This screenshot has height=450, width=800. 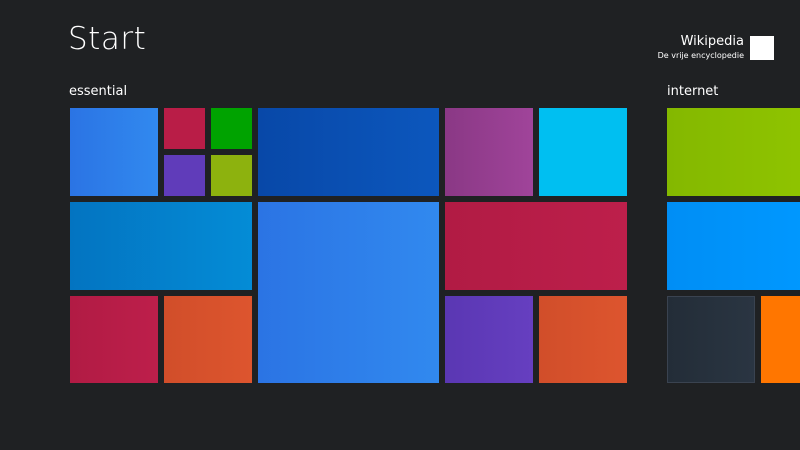 What do you see at coordinates (98, 91) in the screenshot?
I see `group-label-essential: essential` at bounding box center [98, 91].